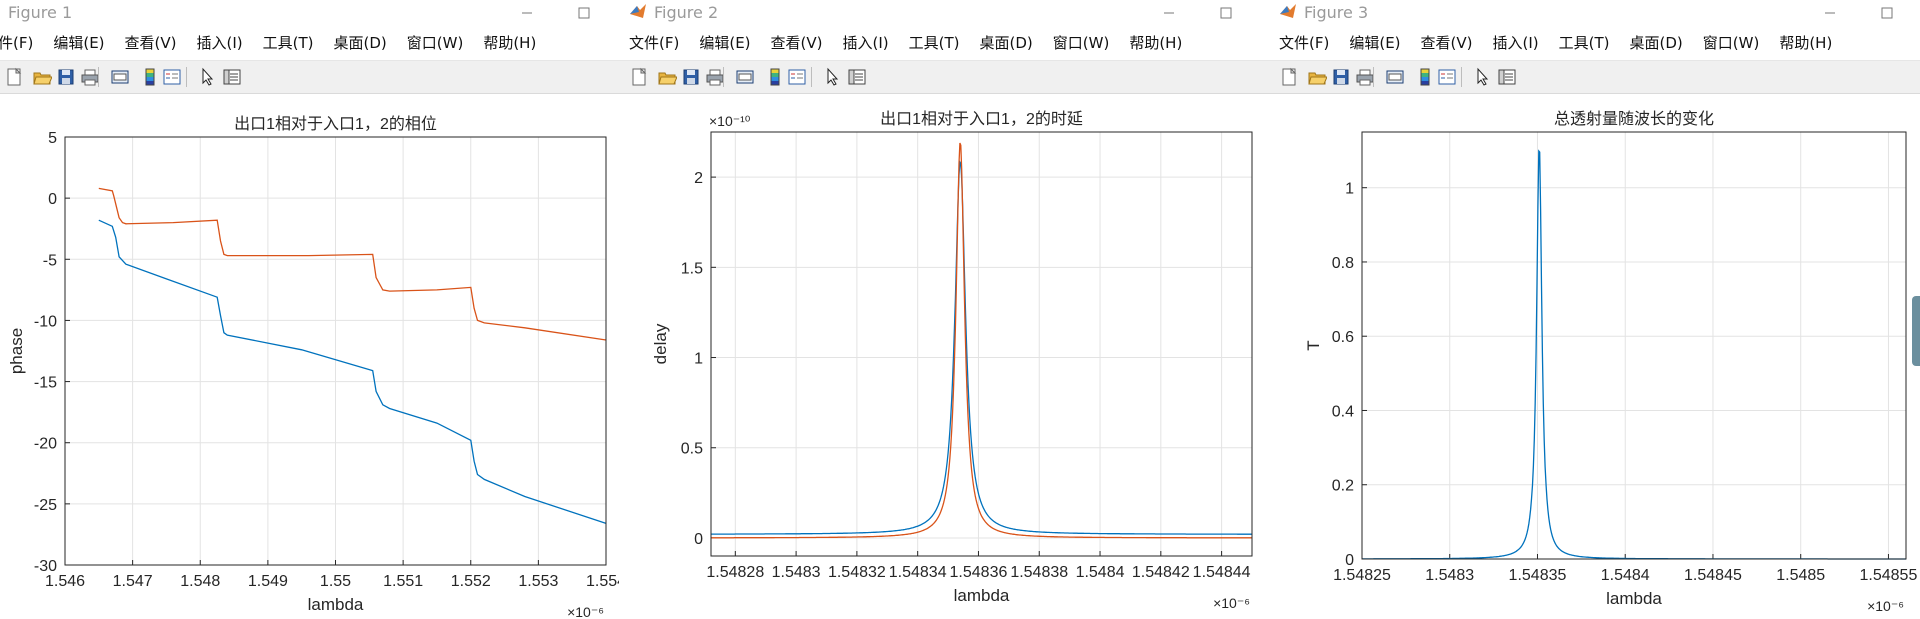 The image size is (1920, 619). What do you see at coordinates (735, 572) in the screenshot?
I see `x-tick-label: 1.54828` at bounding box center [735, 572].